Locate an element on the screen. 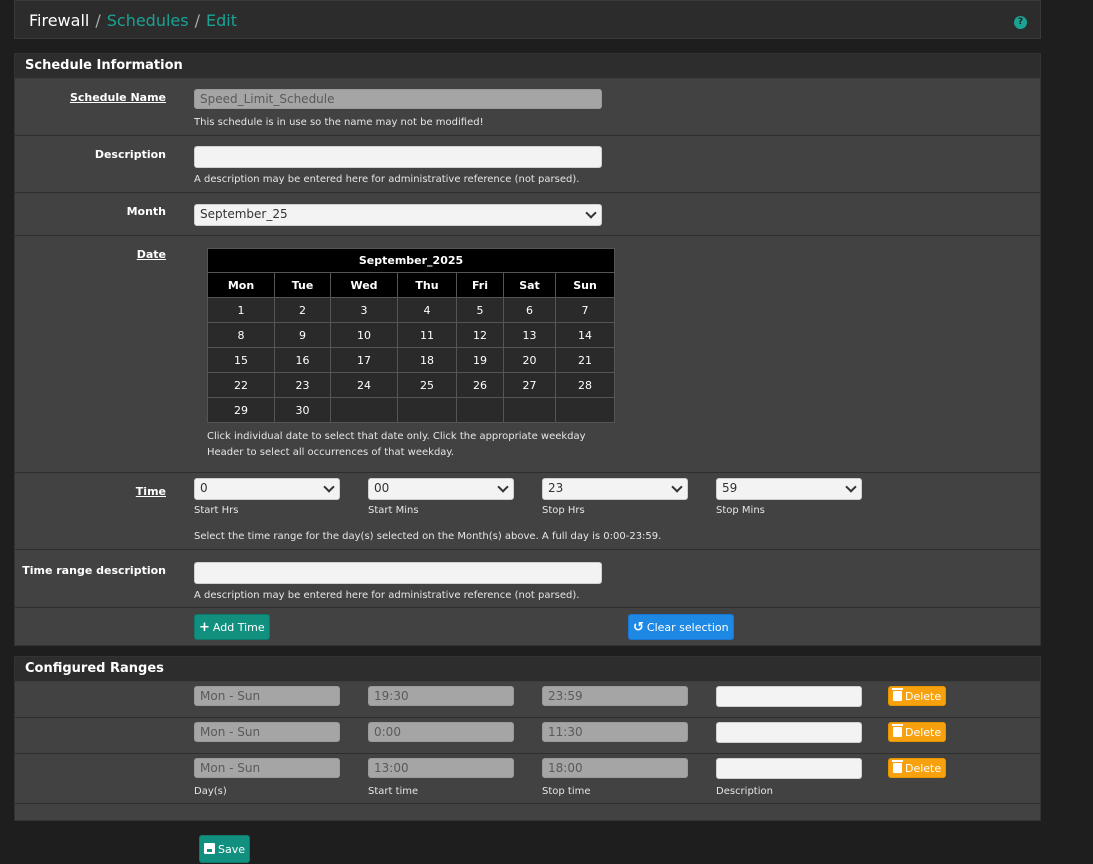  range-start-input: 0:00 is located at coordinates (441, 732).